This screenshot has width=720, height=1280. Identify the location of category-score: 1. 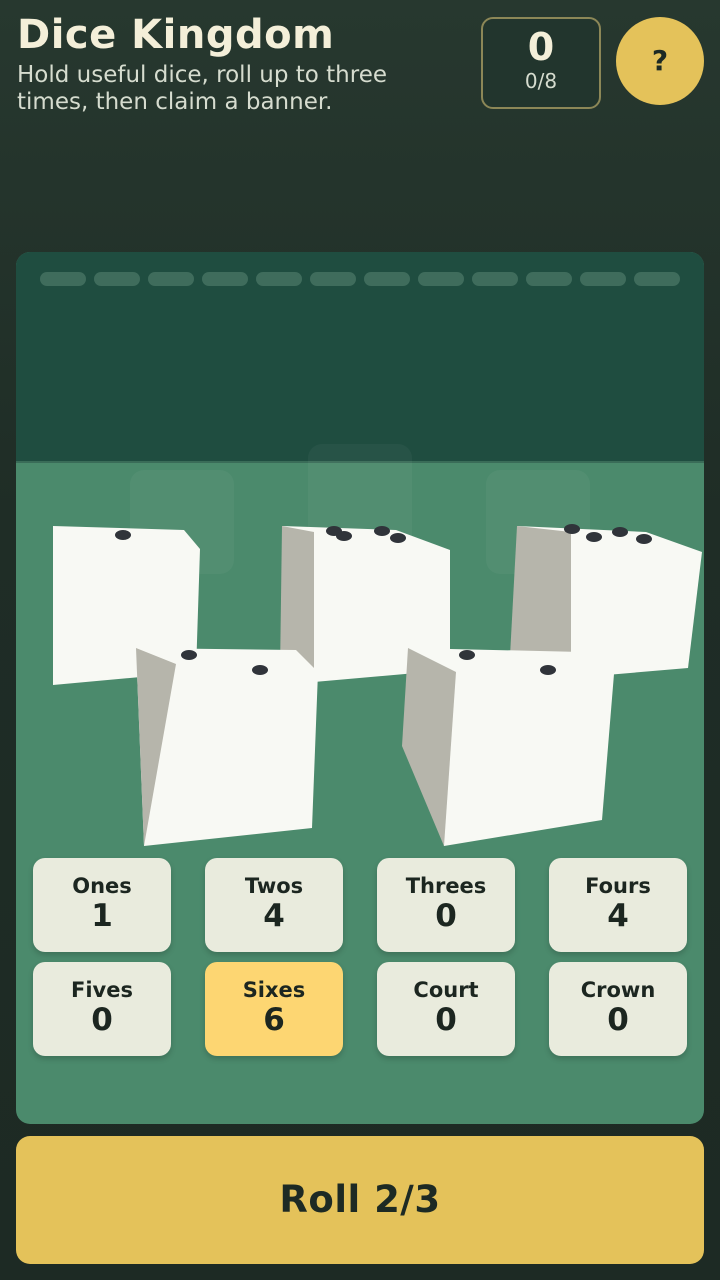
(102, 916).